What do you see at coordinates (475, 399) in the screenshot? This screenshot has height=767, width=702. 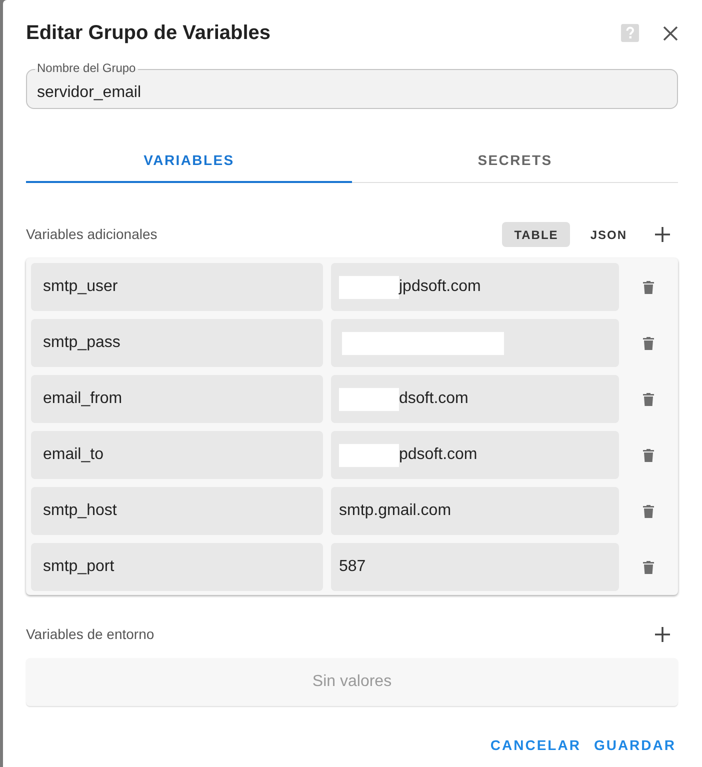 I see `variable-value-field: dsoft.com` at bounding box center [475, 399].